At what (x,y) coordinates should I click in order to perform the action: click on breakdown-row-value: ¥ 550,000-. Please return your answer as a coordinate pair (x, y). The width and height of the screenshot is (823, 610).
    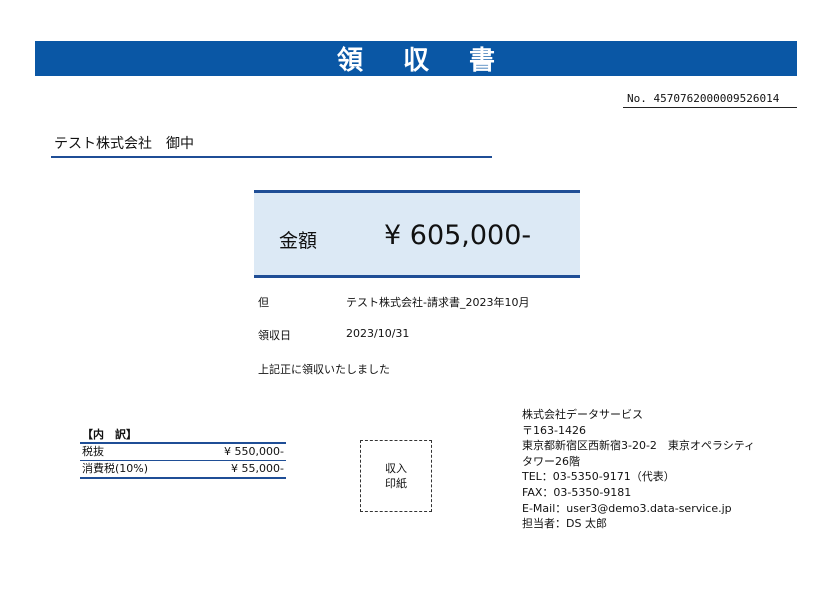
    Looking at the image, I should click on (254, 451).